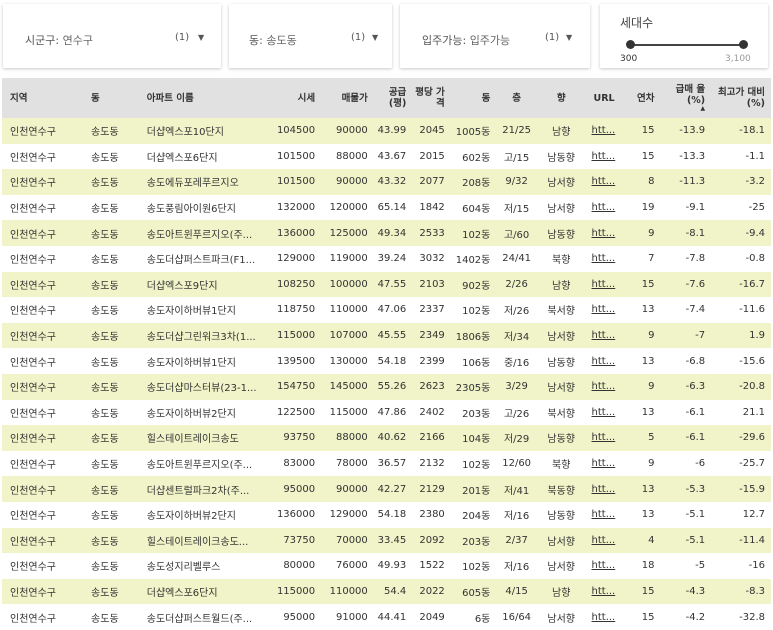 The width and height of the screenshot is (773, 630). I want to click on cell-direction: 남향, so click(561, 286).